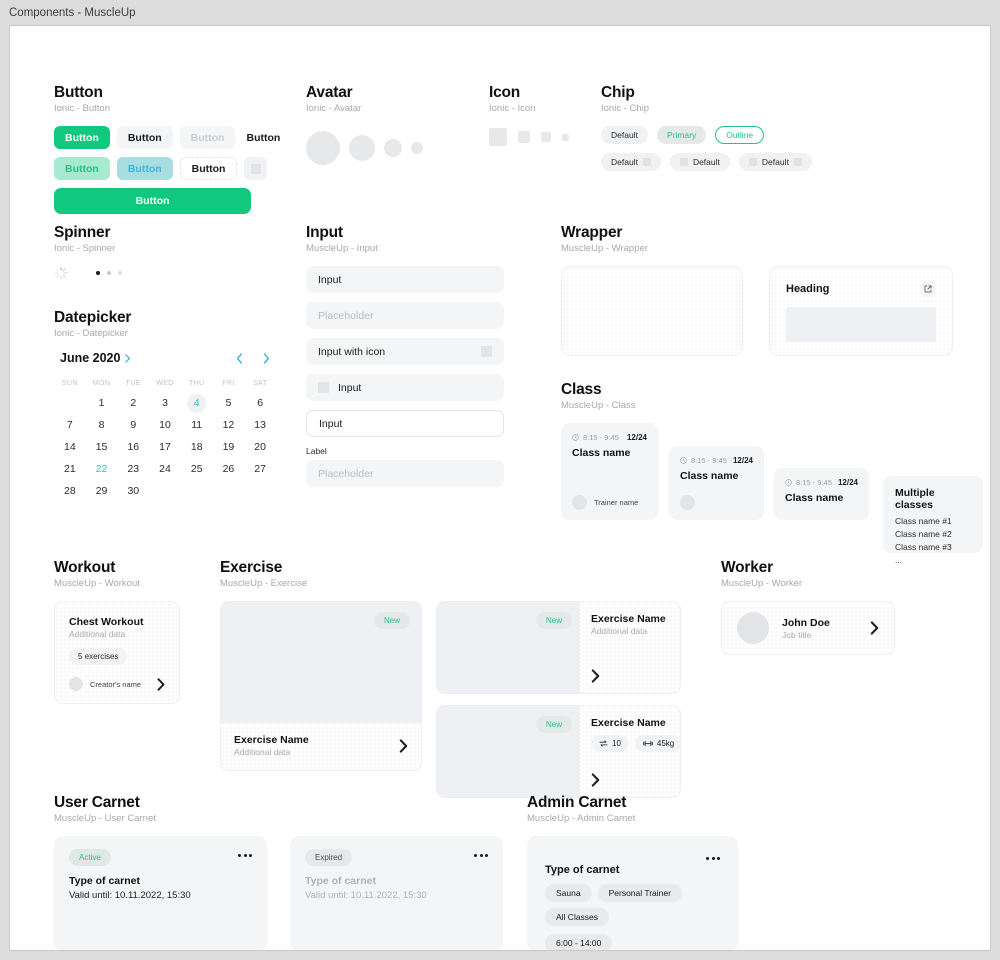 This screenshot has width=1000, height=960. Describe the element at coordinates (229, 403) in the screenshot. I see `calendar-day-5: 5` at that location.